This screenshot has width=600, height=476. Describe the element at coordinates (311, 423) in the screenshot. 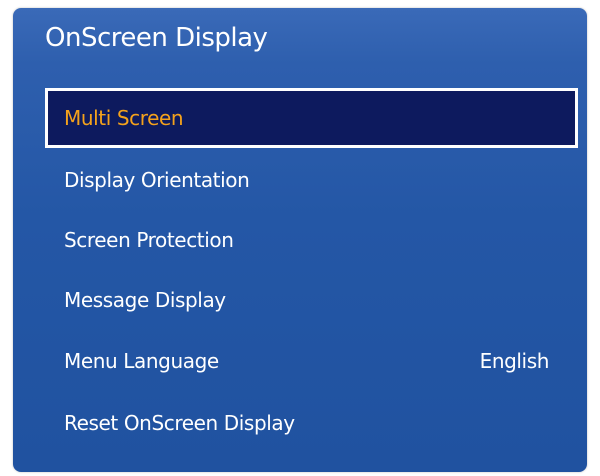

I see `menu-item-reset-onscreen-display: Reset OnScreen Display` at that location.